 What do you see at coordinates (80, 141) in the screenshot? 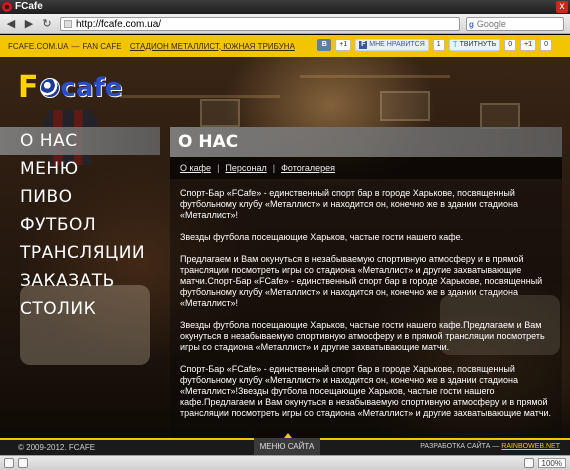
I see `nav-item-about: О НАС` at bounding box center [80, 141].